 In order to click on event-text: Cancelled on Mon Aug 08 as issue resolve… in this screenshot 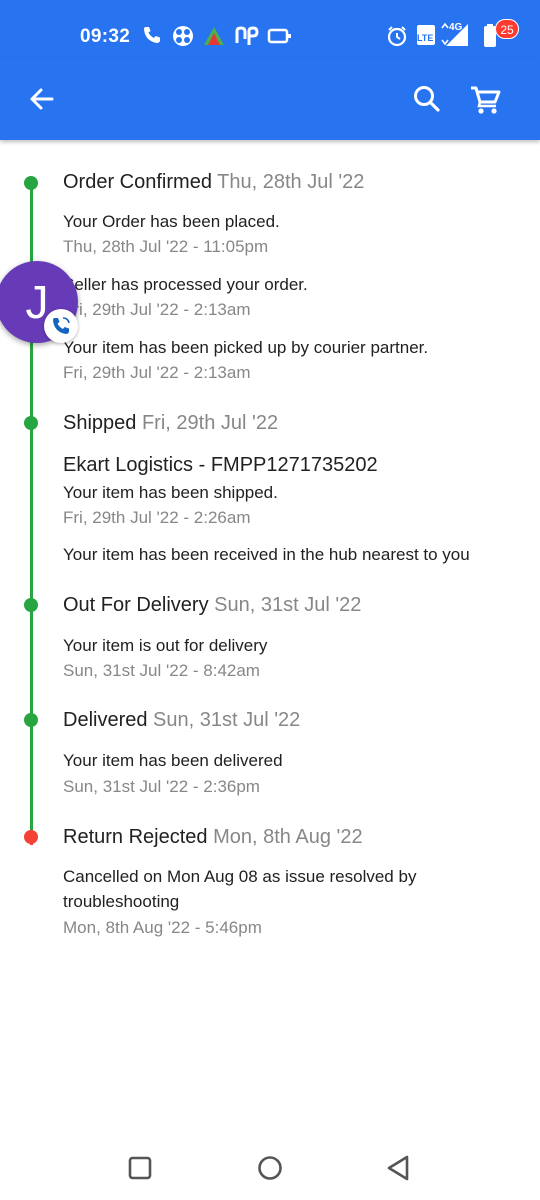, I will do `click(240, 876)`.